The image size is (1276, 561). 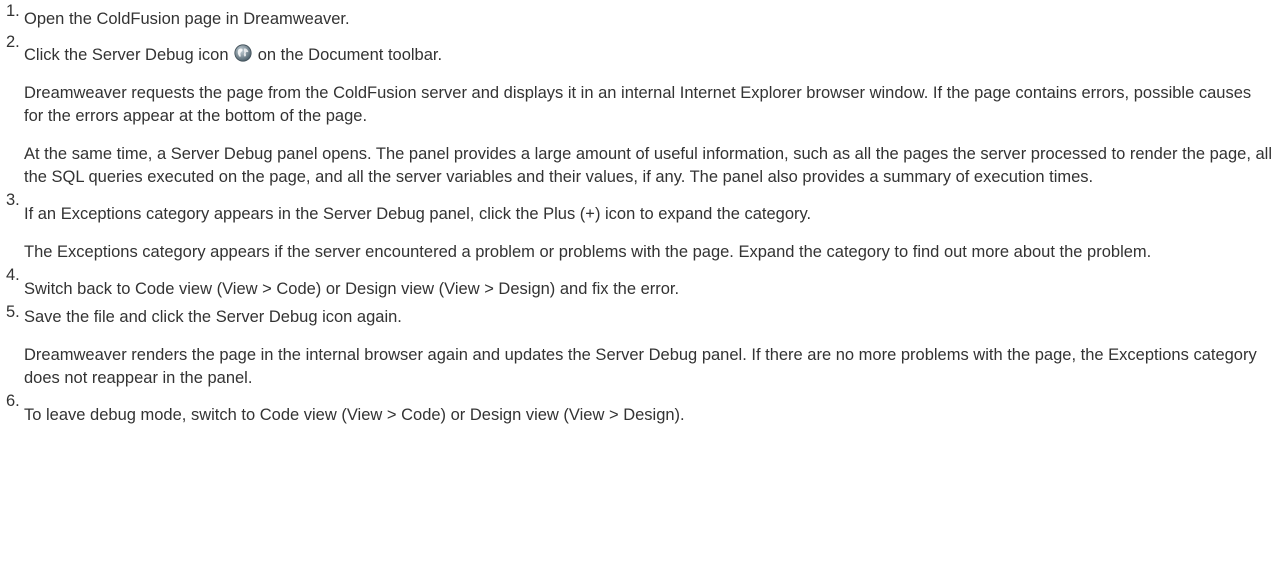 What do you see at coordinates (126, 55) in the screenshot?
I see `step-text-before-icon: Click the Server Debug icon` at bounding box center [126, 55].